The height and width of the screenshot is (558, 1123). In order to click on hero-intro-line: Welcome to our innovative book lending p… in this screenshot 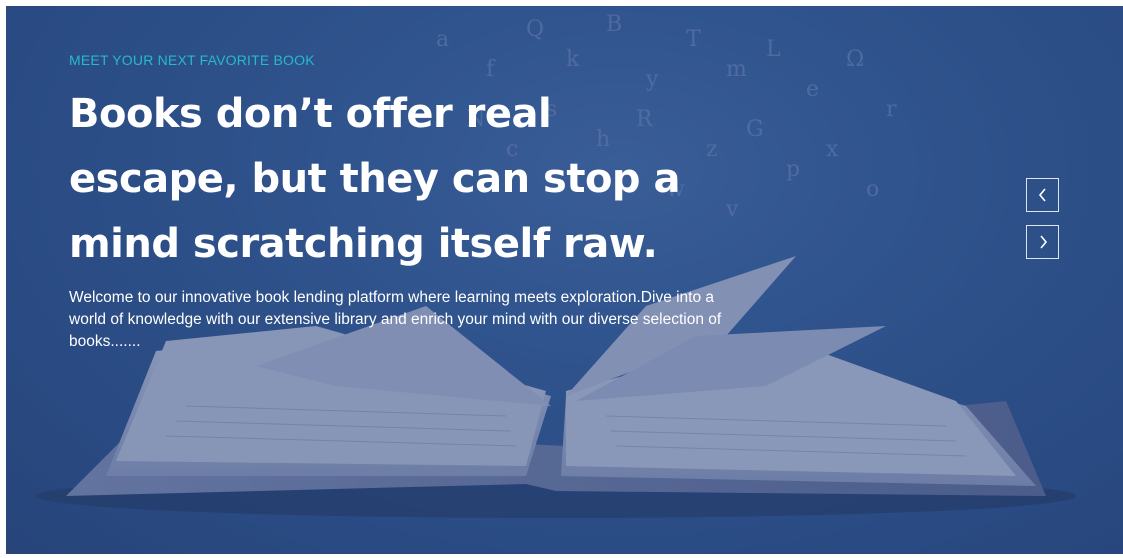, I will do `click(392, 297)`.